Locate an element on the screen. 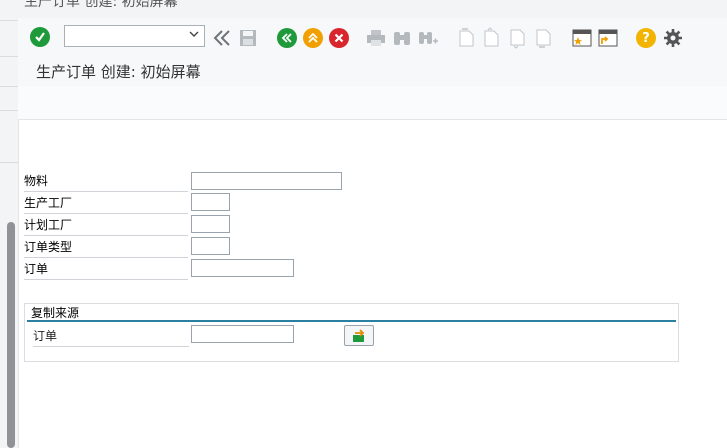 The width and height of the screenshot is (727, 448). last-page-icon is located at coordinates (543, 38).